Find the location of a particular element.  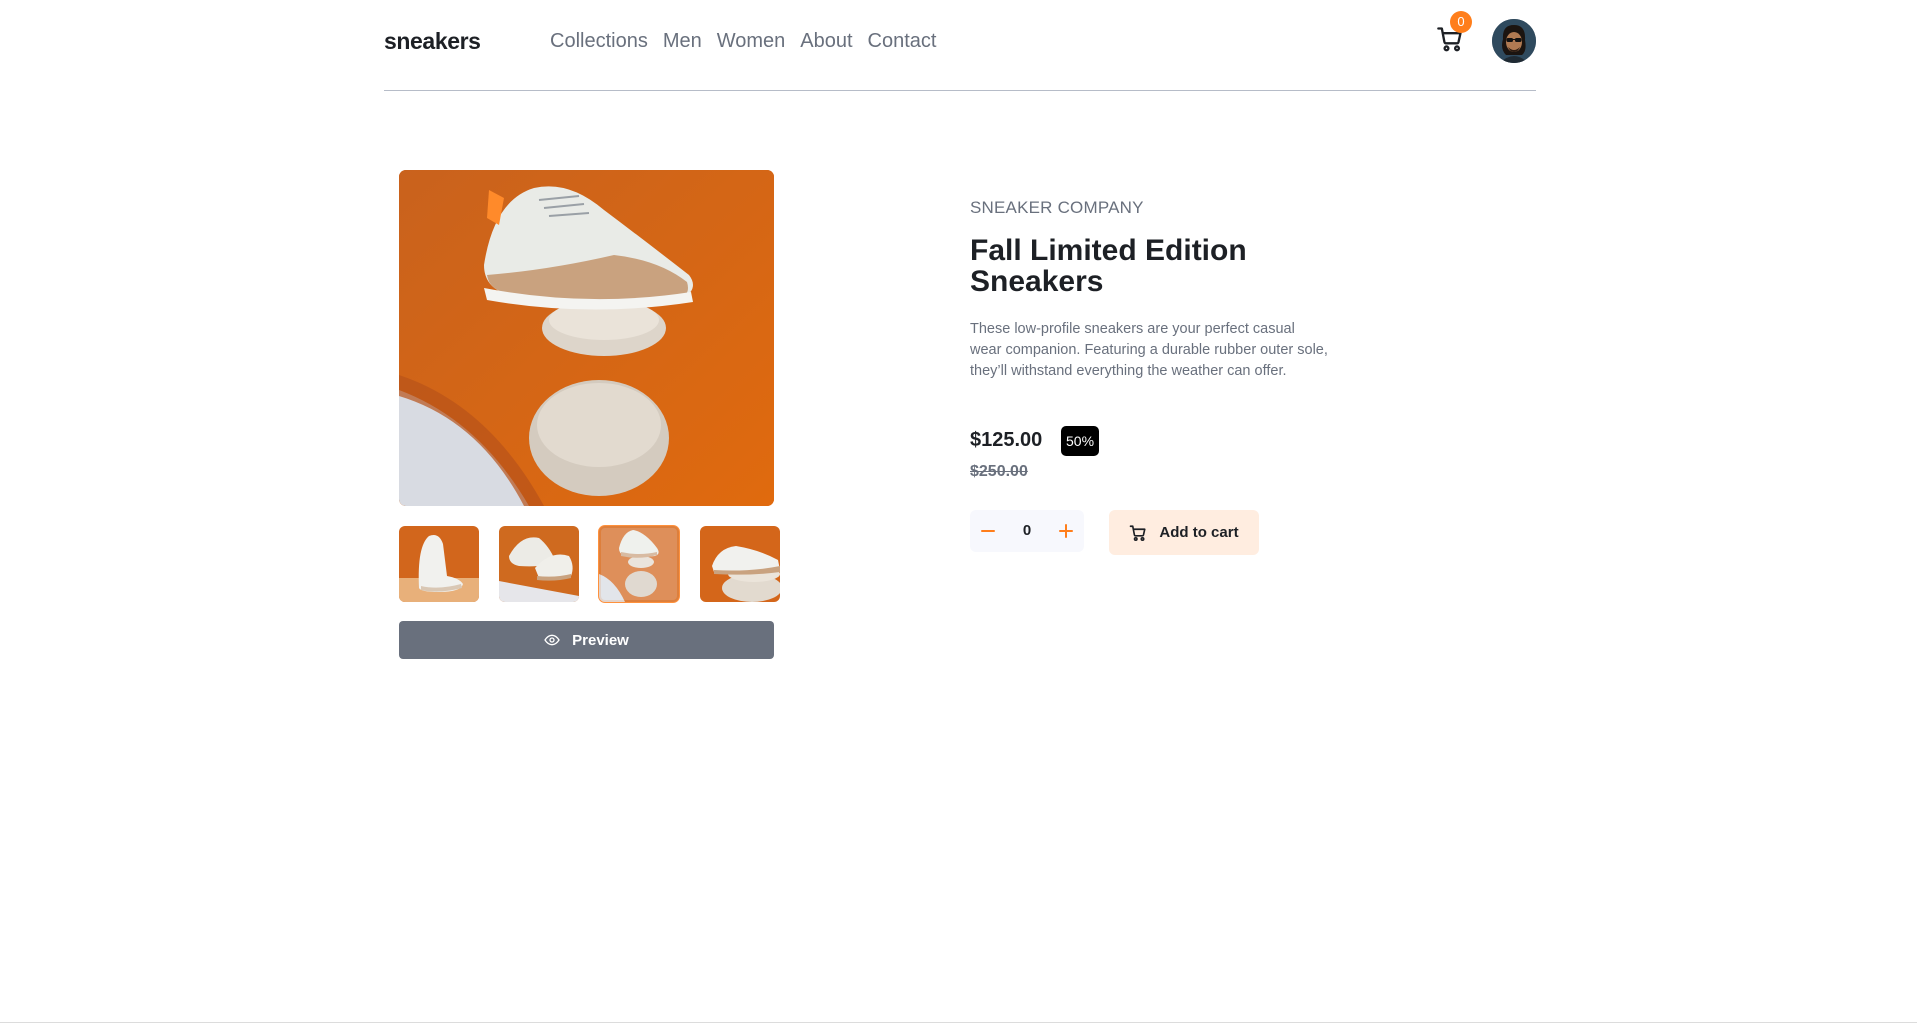

decrease-quantity-button is located at coordinates (988, 531).